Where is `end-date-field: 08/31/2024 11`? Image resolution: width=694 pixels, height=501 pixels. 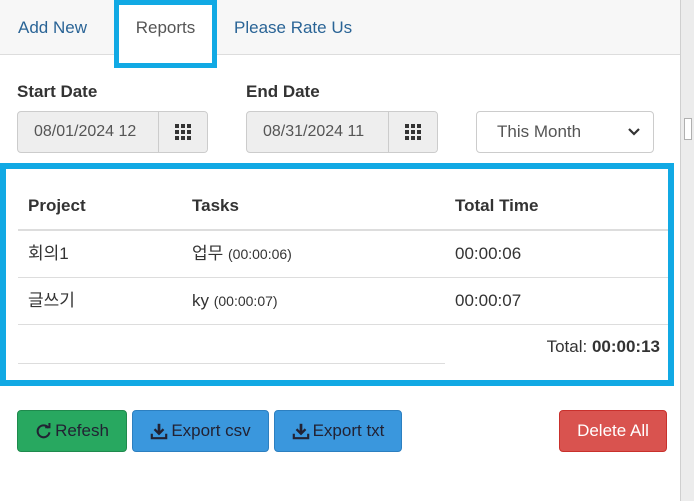 end-date-field: 08/31/2024 11 is located at coordinates (342, 132).